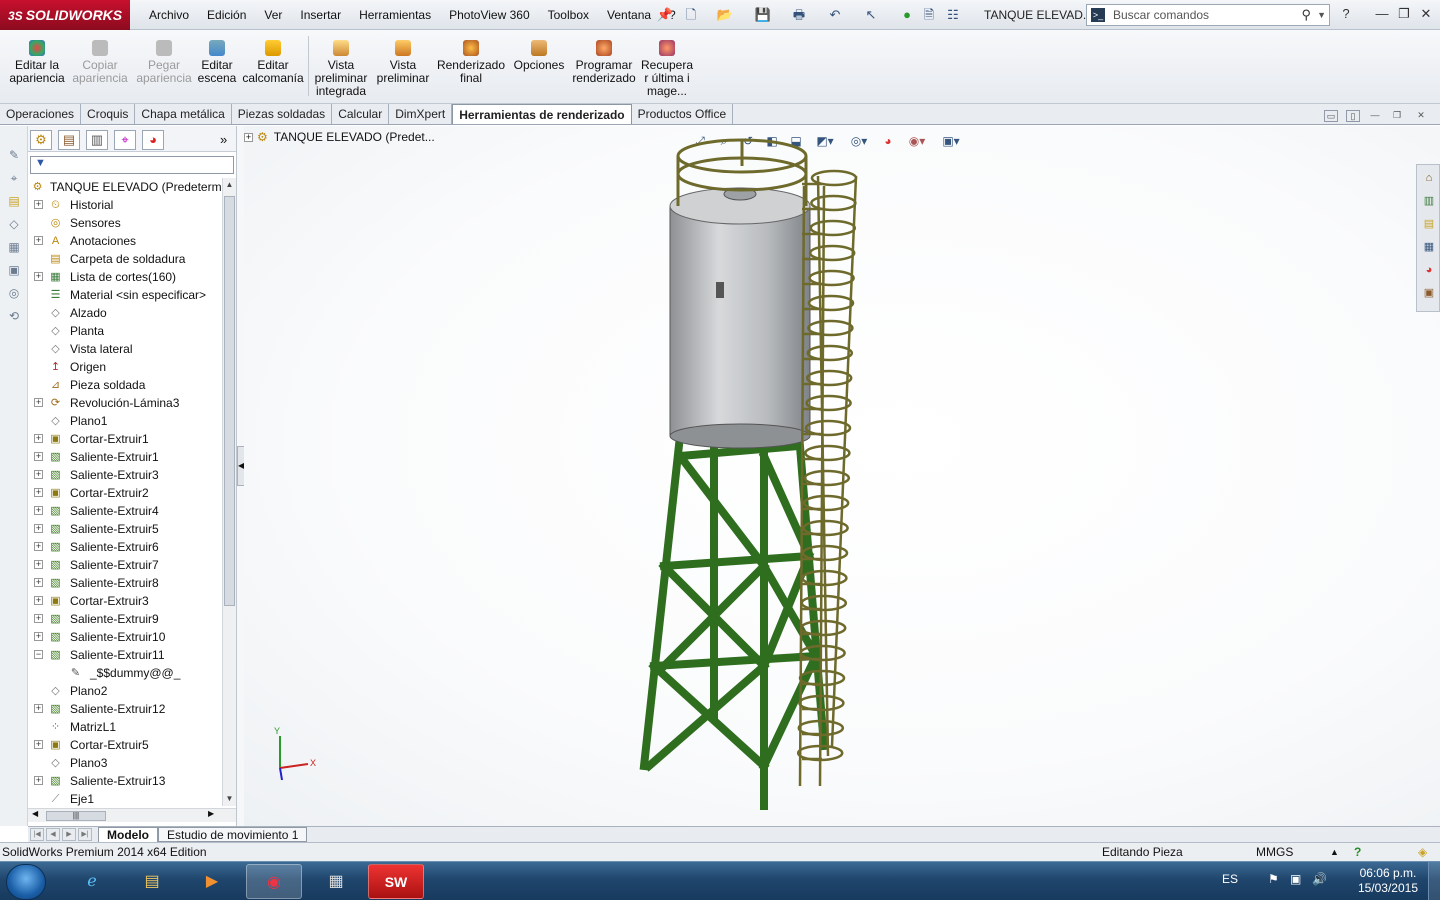 The image size is (1440, 900). What do you see at coordinates (1429, 201) in the screenshot?
I see `design-library-icon: ▥` at bounding box center [1429, 201].